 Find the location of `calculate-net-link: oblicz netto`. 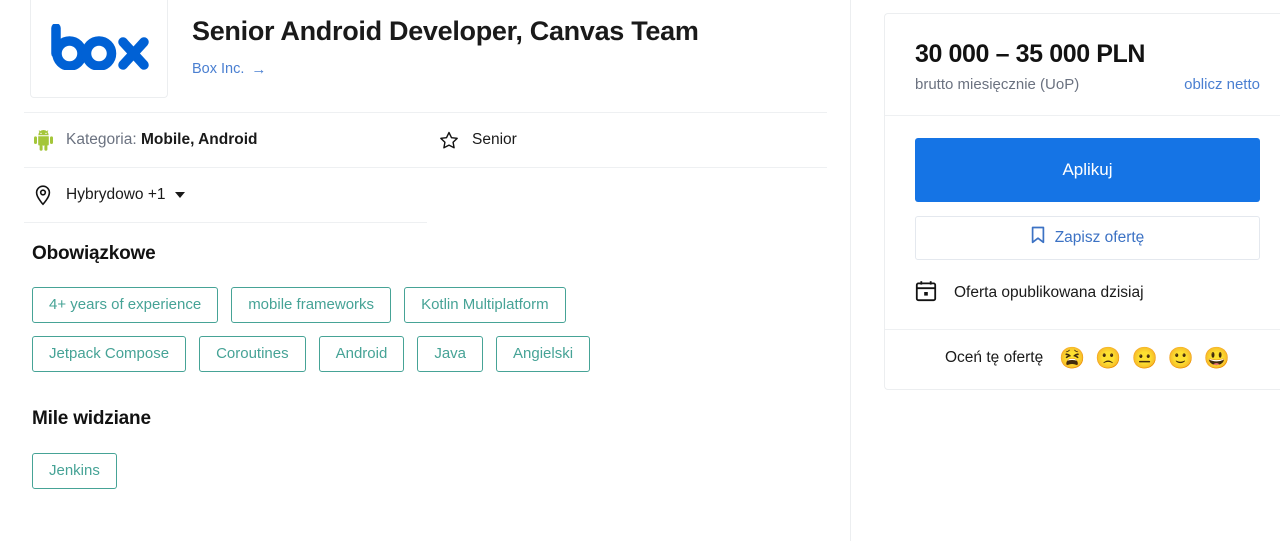

calculate-net-link: oblicz netto is located at coordinates (1222, 84).